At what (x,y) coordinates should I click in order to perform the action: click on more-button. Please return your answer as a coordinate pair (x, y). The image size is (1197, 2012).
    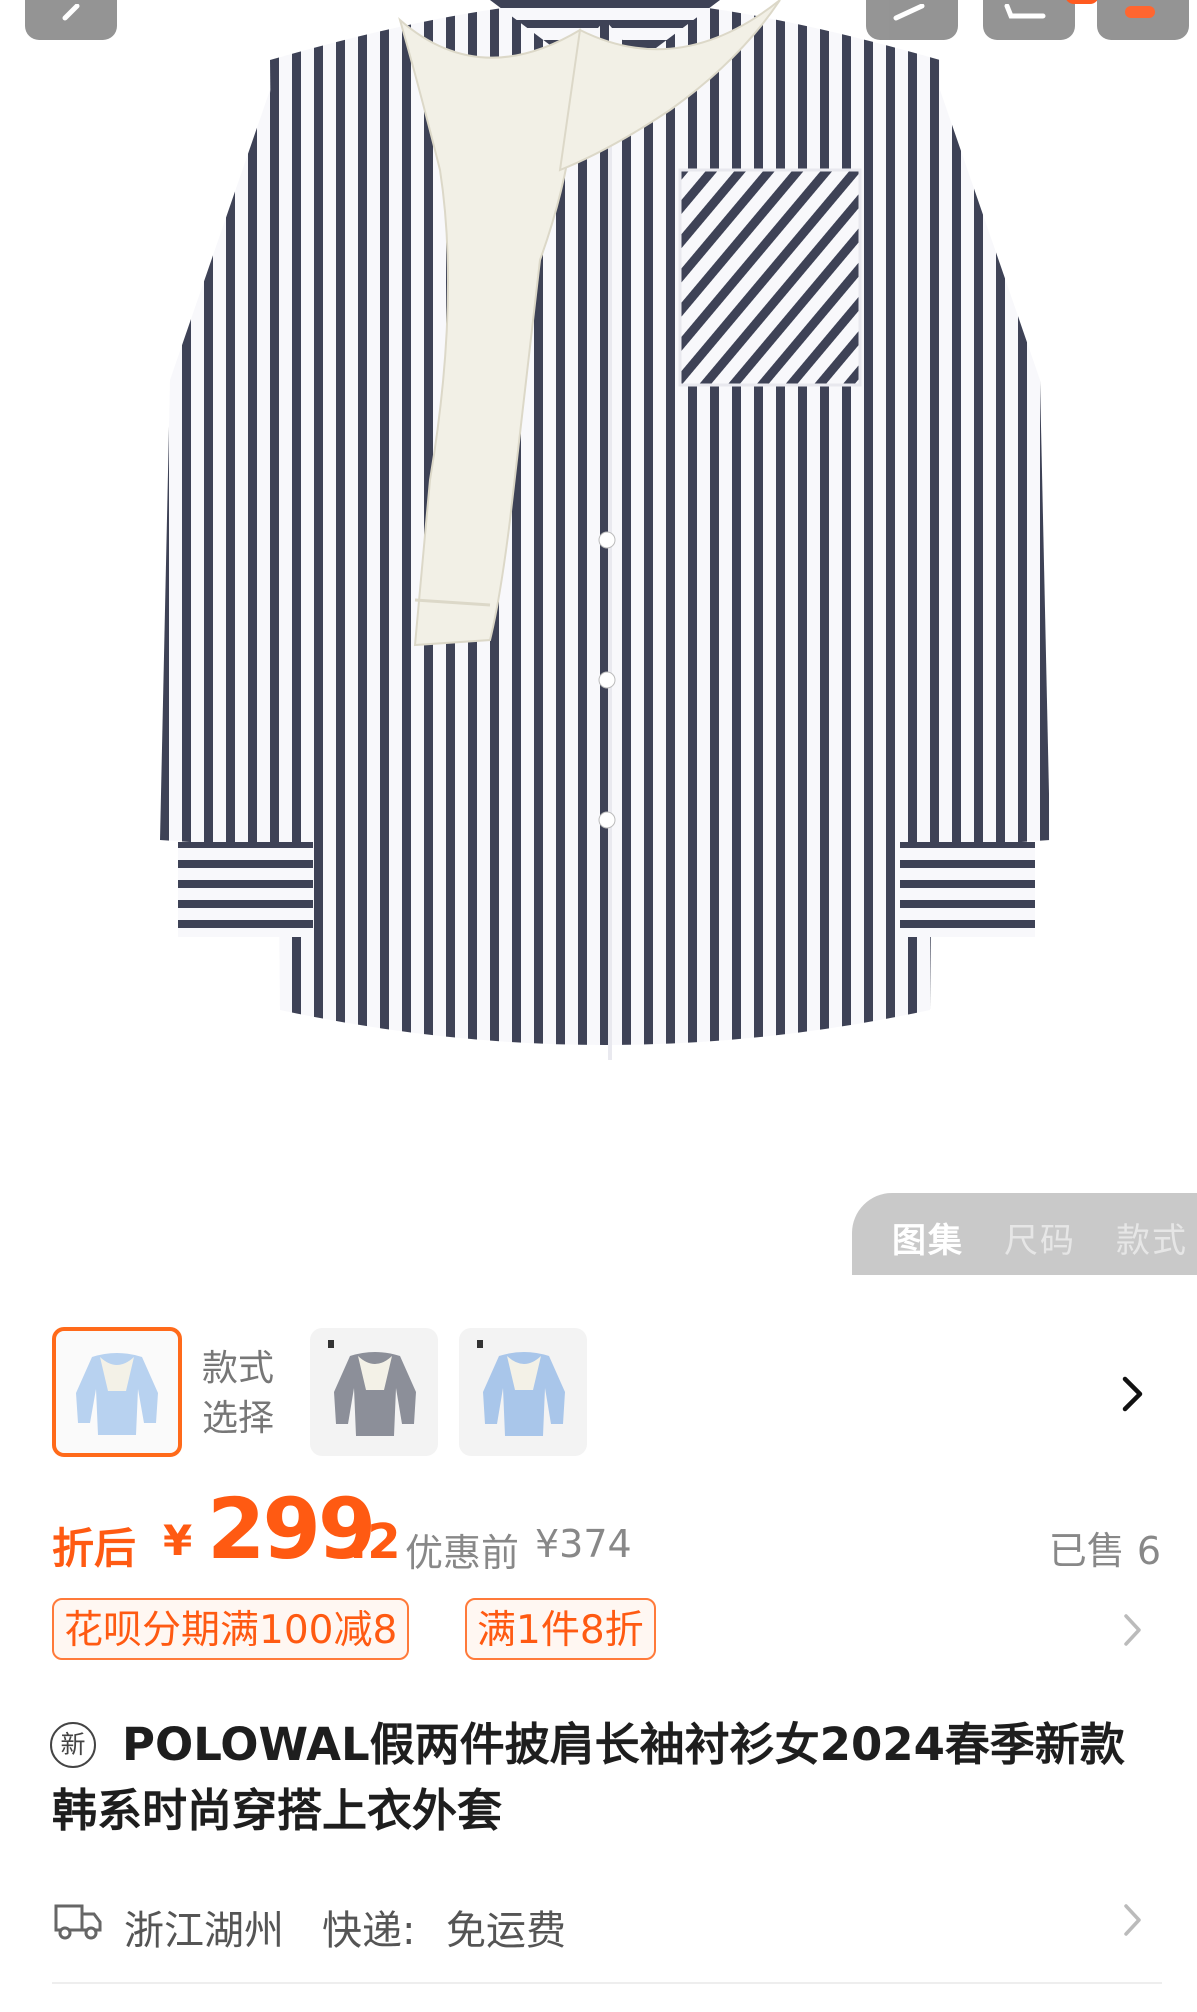
    Looking at the image, I should click on (1143, 20).